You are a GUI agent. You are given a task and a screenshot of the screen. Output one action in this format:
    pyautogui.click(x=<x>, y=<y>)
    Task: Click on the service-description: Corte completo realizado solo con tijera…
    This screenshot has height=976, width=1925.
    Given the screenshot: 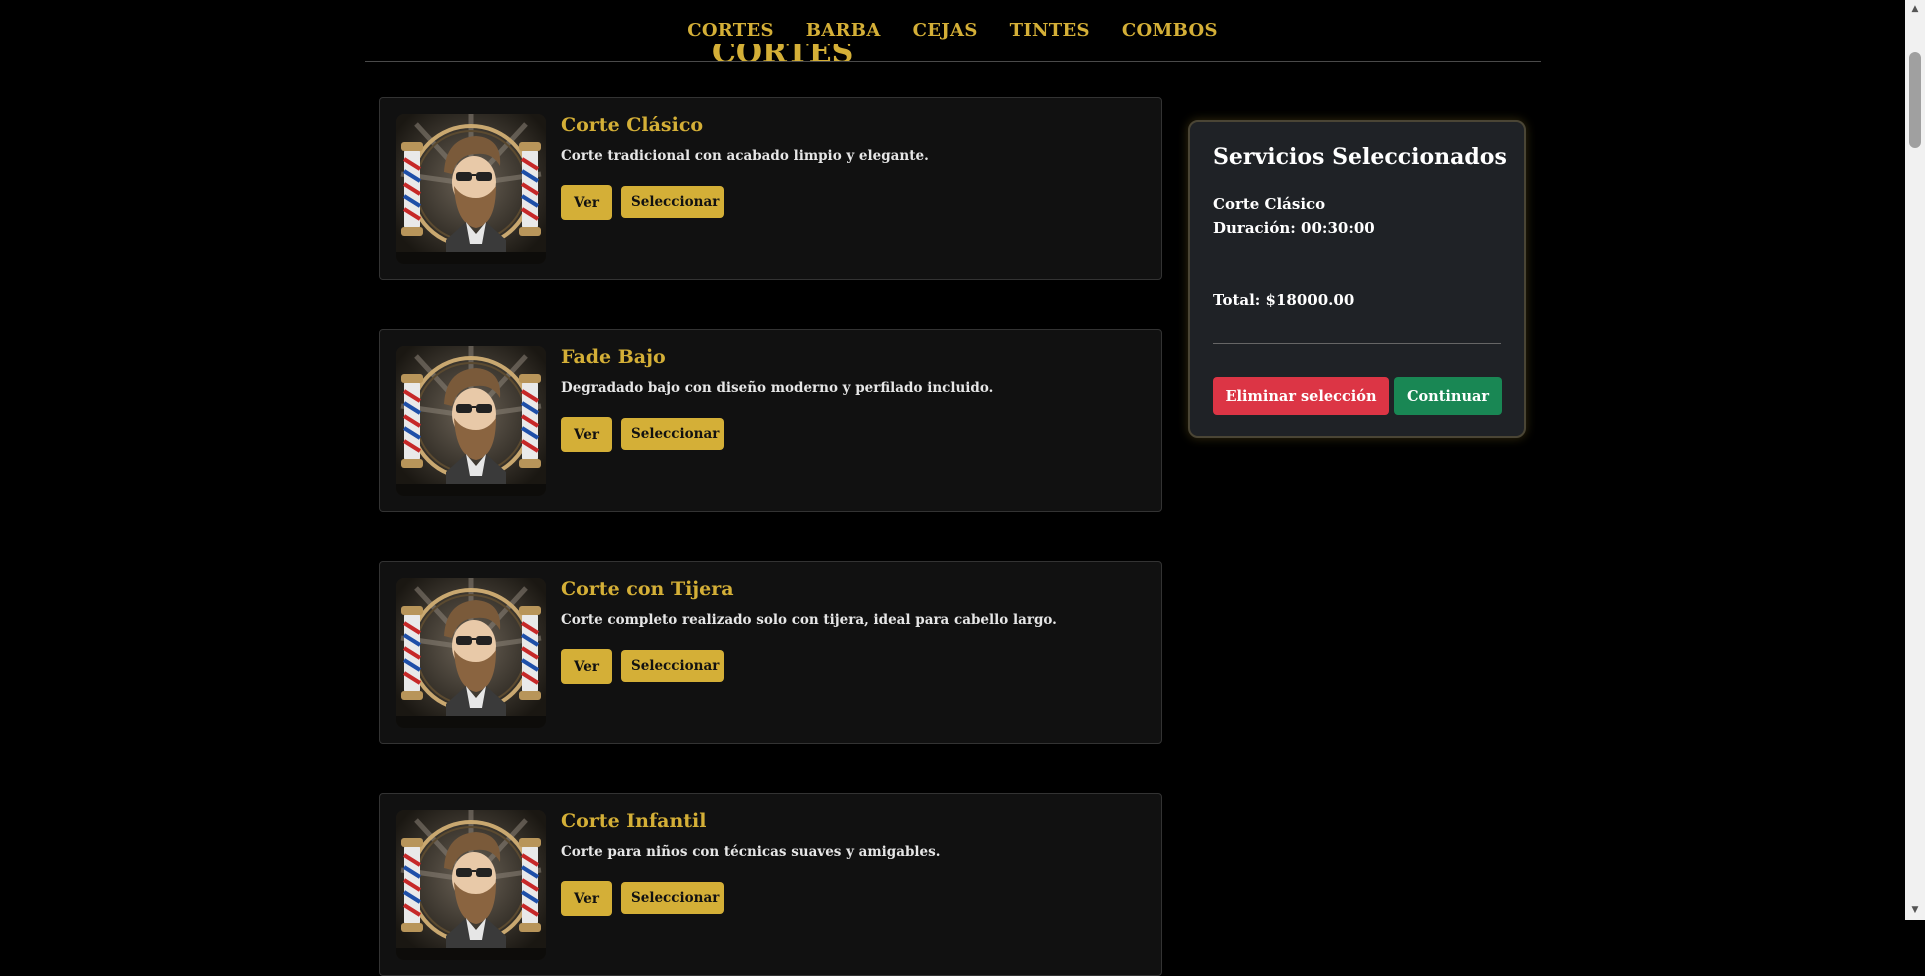 What is the action you would take?
    pyautogui.click(x=809, y=620)
    